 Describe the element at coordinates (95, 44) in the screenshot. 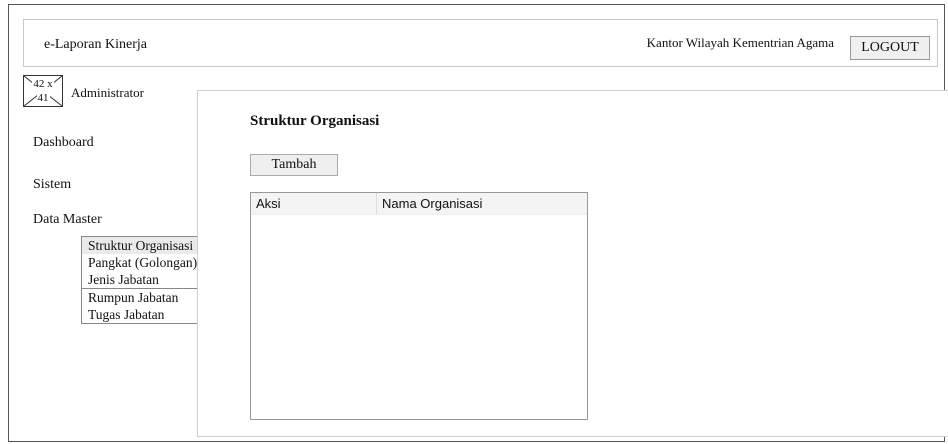

I see `app-title: e-Laporan Kinerja` at that location.